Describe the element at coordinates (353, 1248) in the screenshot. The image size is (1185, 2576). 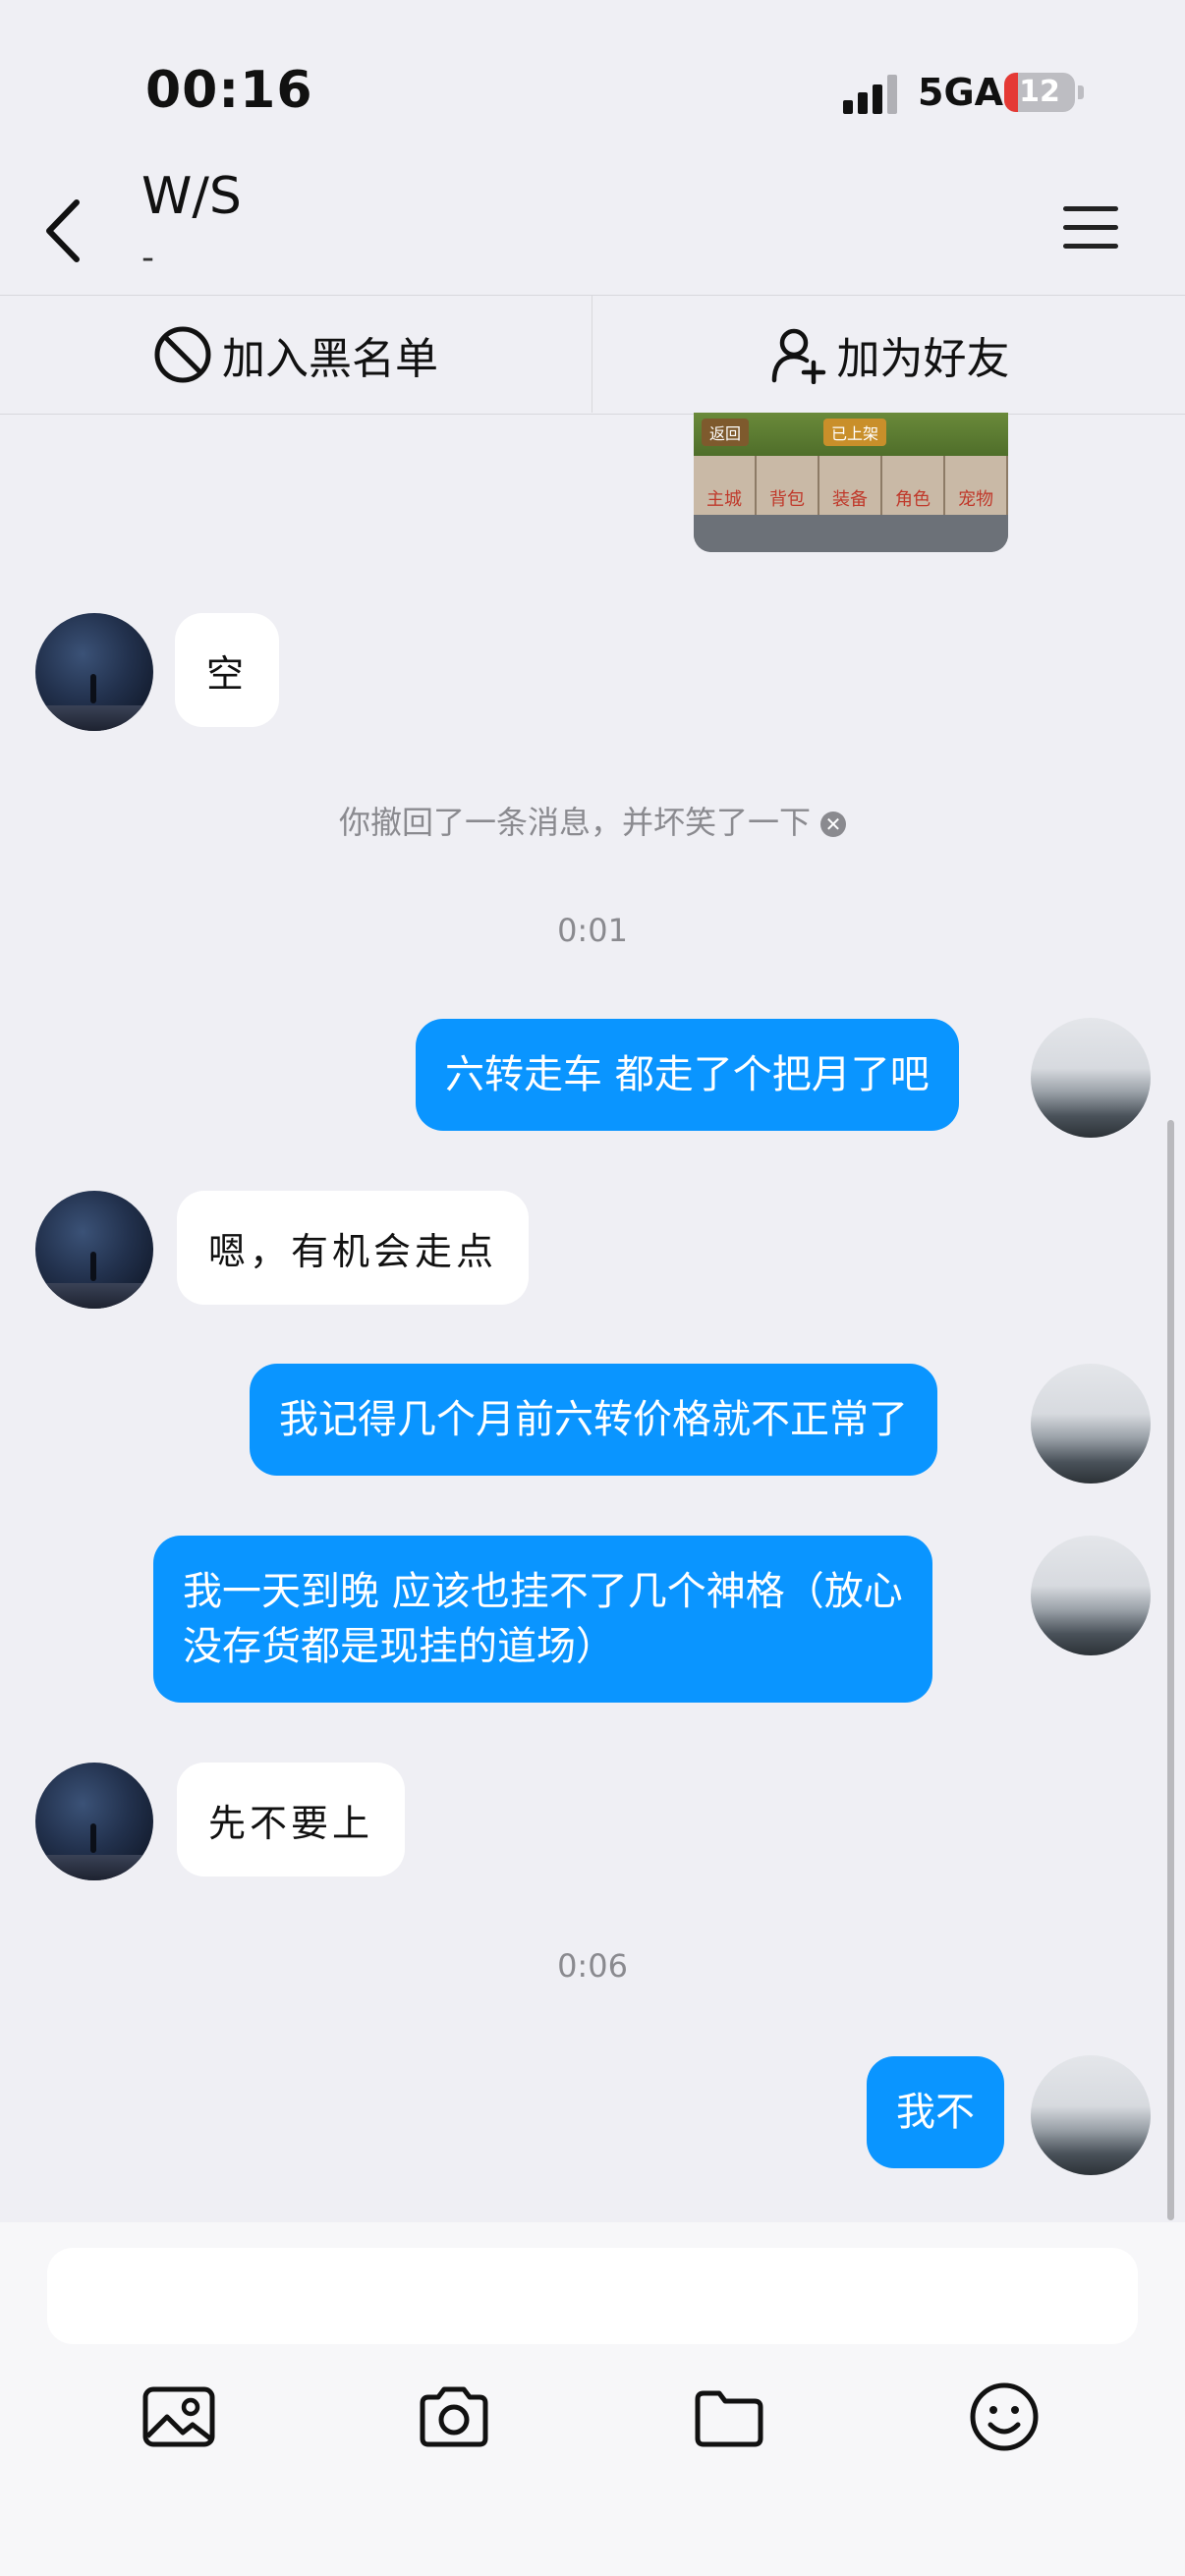
I see `incoming-message: 嗯，有机会走点` at that location.